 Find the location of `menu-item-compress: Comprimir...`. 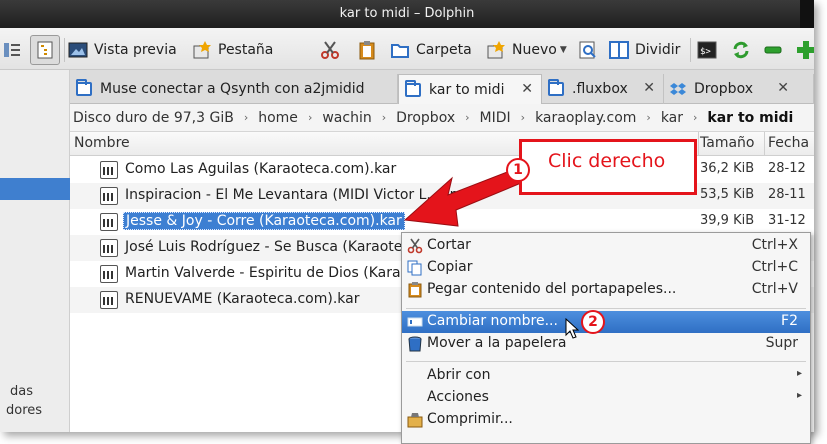

menu-item-compress: Comprimir... is located at coordinates (606, 420).